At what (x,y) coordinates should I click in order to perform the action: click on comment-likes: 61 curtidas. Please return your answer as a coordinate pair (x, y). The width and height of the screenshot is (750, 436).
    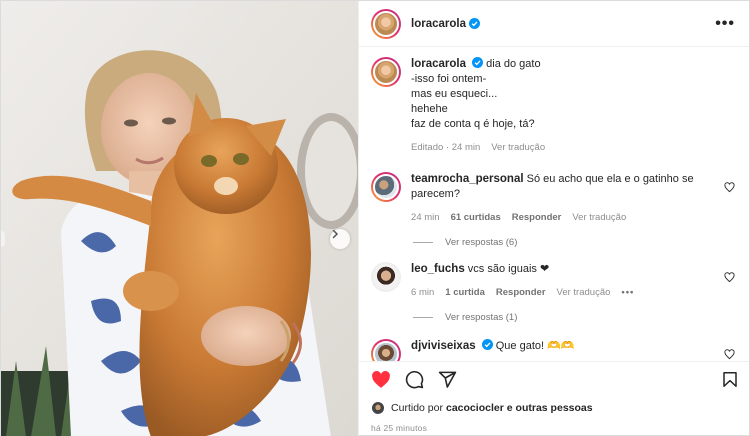
    Looking at the image, I should click on (476, 217).